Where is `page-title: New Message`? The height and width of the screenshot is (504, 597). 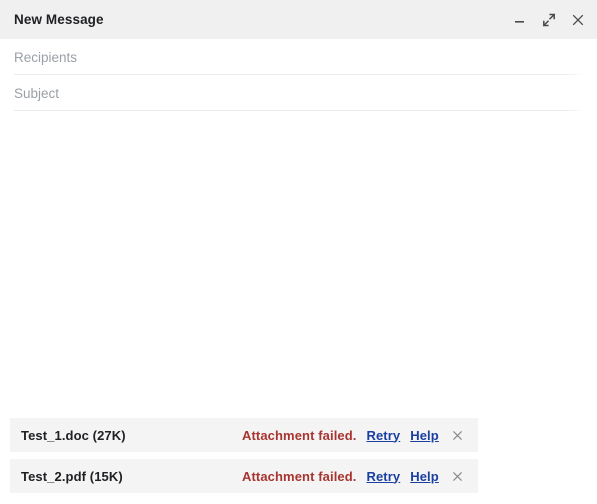 page-title: New Message is located at coordinates (59, 19).